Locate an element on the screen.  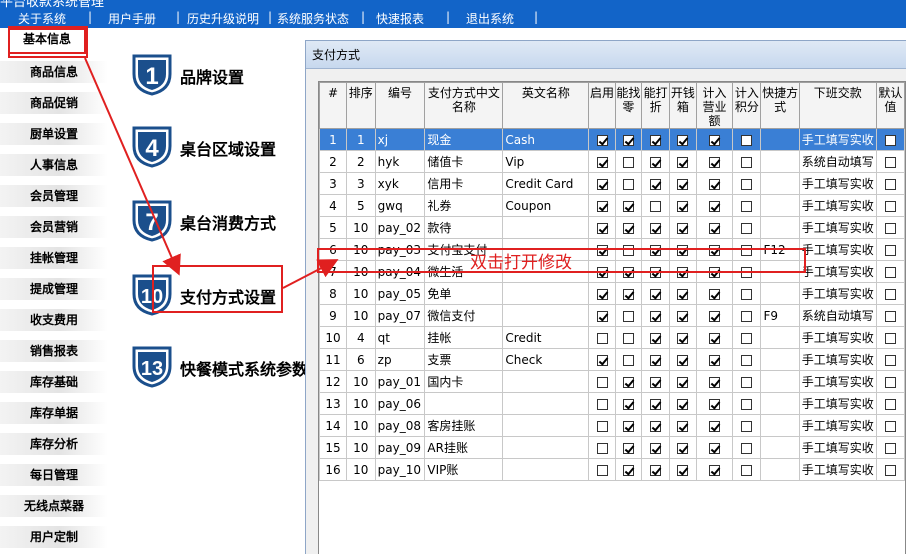
sidebar-item-sales-report: 销售报表 is located at coordinates (54, 351).